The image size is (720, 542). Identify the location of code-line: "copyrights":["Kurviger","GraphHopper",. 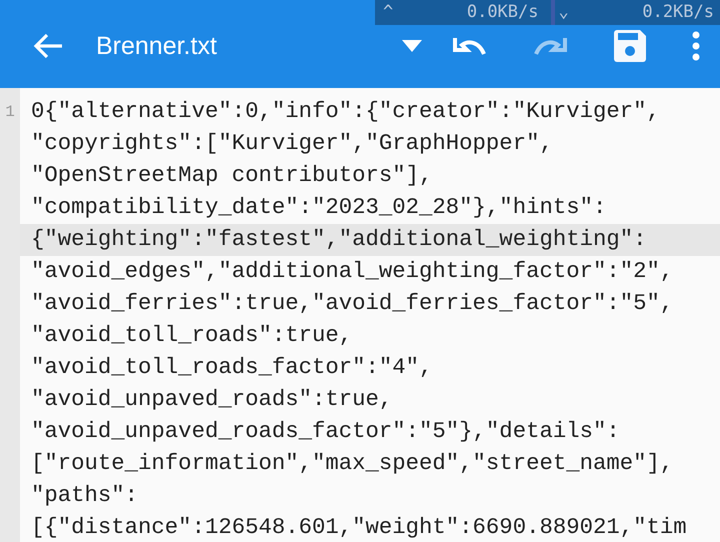
(292, 143).